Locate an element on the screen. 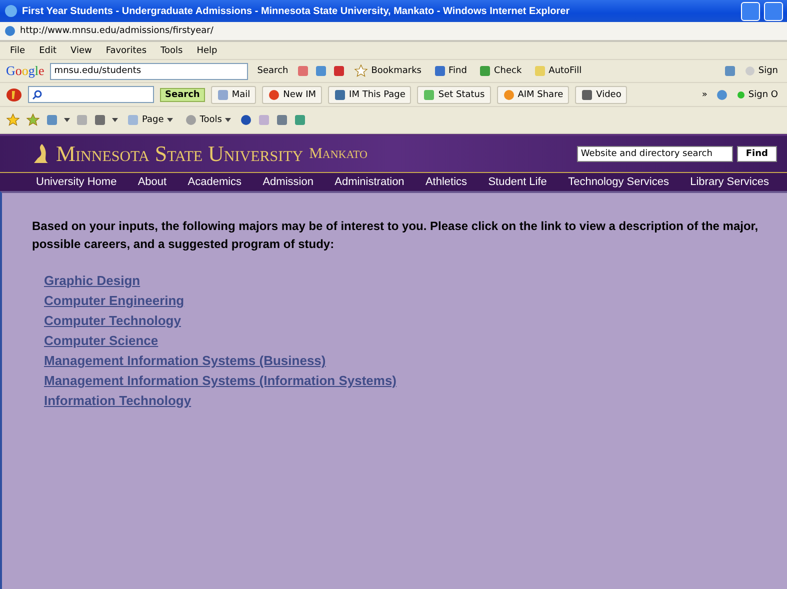  status-dot-icon is located at coordinates (741, 94).